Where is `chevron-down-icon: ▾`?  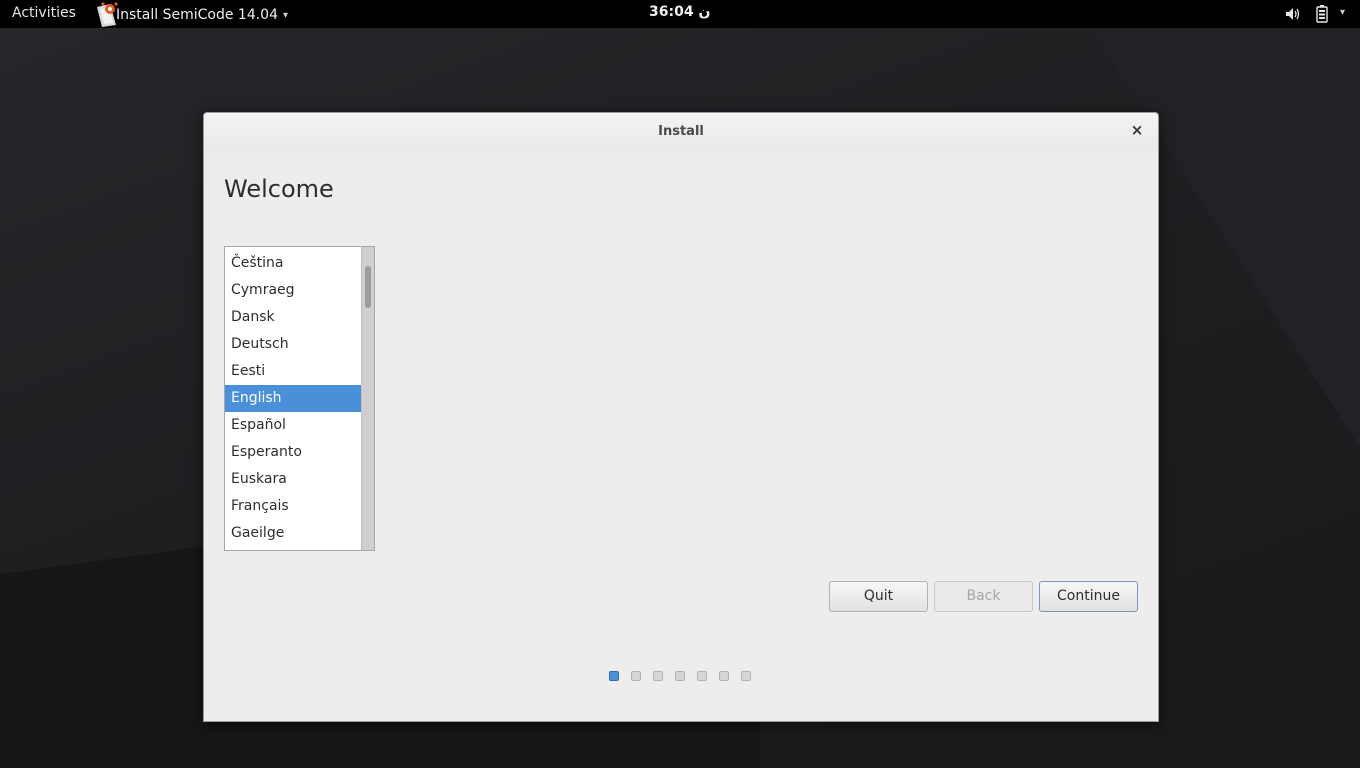
chevron-down-icon: ▾ is located at coordinates (286, 15).